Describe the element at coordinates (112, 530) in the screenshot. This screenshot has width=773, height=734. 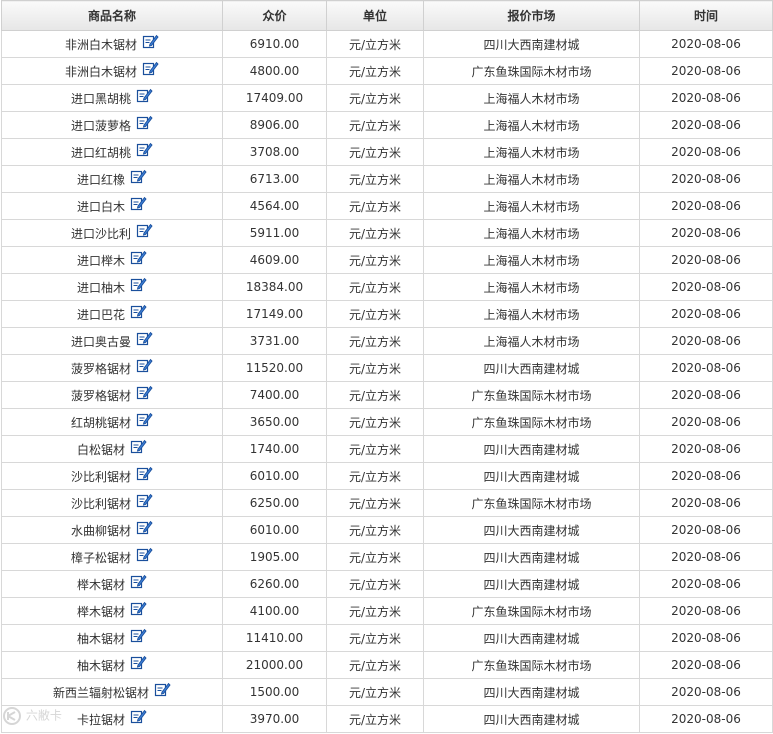
I see `product-name-cell: 水曲柳锯材` at that location.